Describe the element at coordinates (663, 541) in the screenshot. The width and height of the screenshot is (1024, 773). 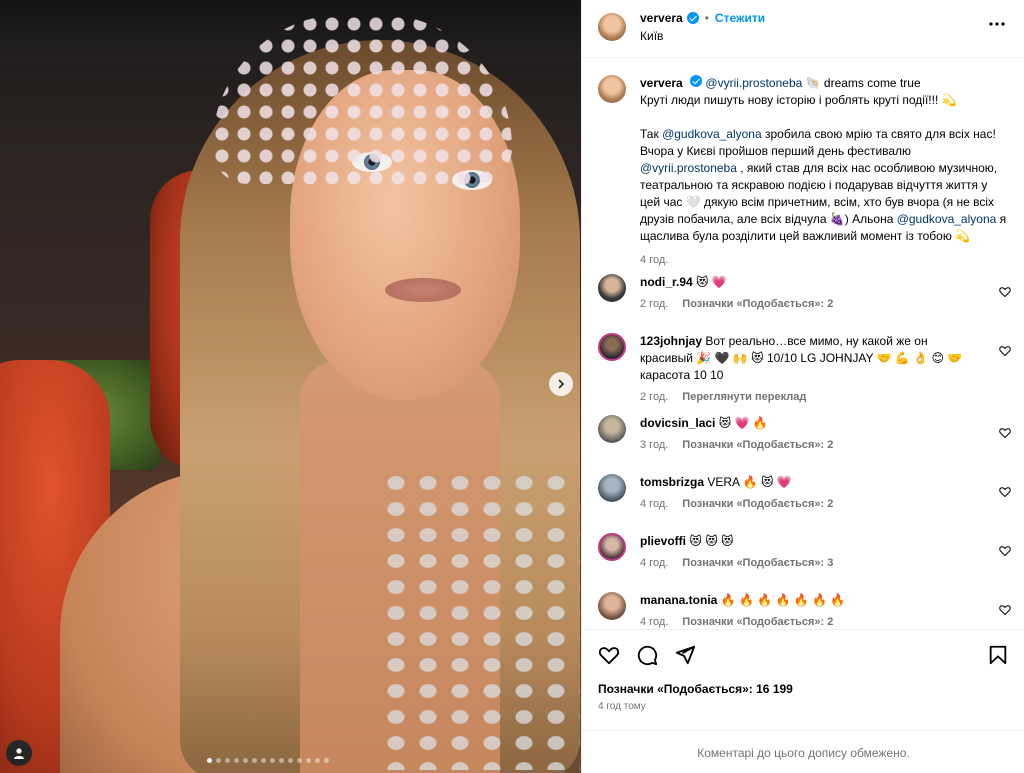
I see `comment-username: plievoffi` at that location.